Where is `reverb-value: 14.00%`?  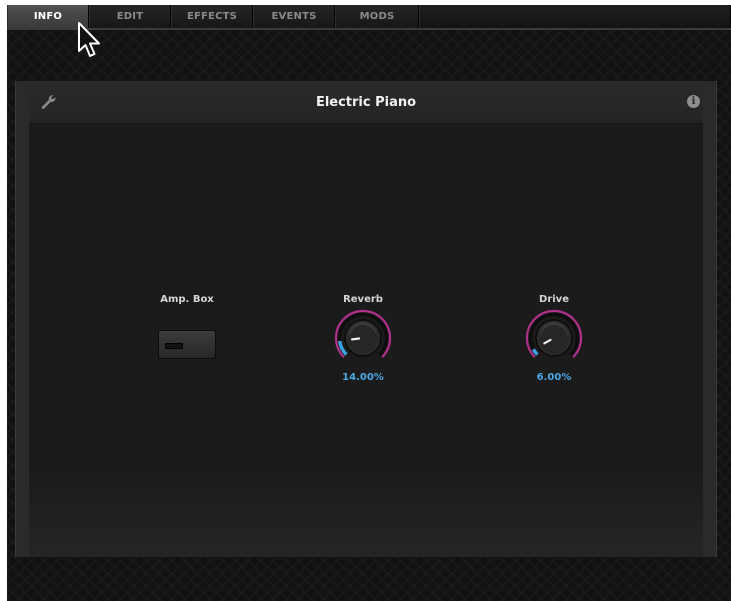 reverb-value: 14.00% is located at coordinates (363, 377).